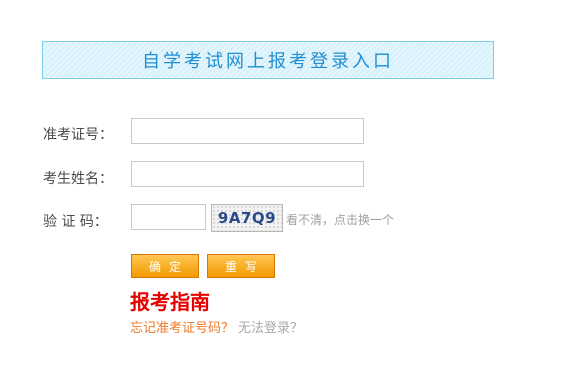 This screenshot has width=581, height=366. What do you see at coordinates (168, 266) in the screenshot?
I see `confirm-button-label: 确定` at bounding box center [168, 266].